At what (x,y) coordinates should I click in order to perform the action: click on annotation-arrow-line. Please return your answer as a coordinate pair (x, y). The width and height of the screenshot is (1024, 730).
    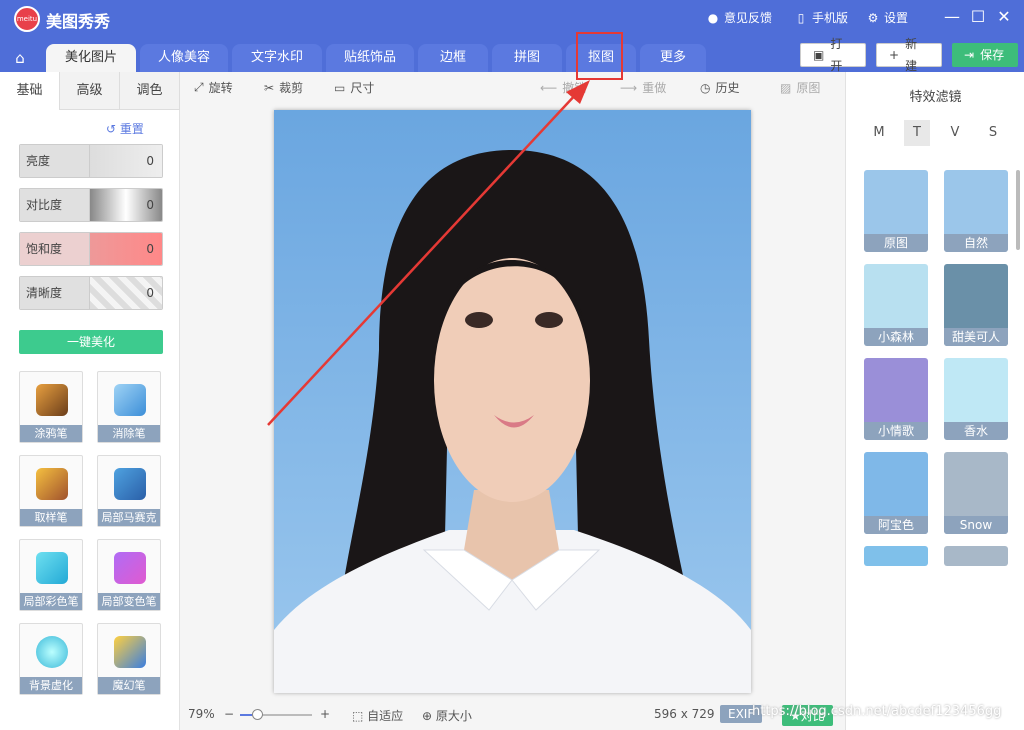
    Looking at the image, I should click on (423, 258).